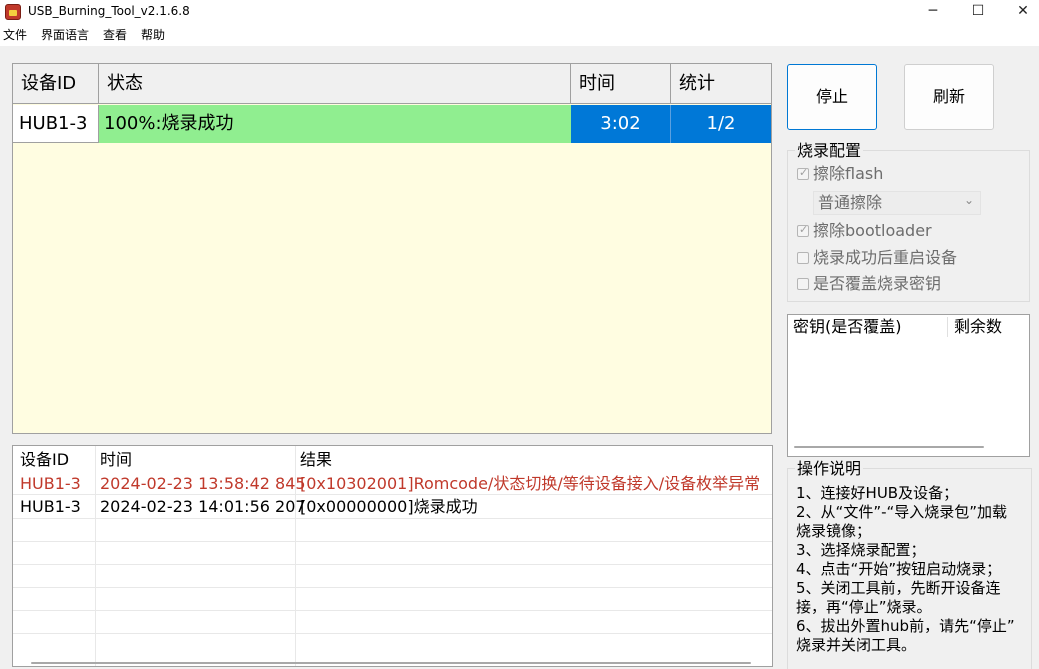 Image resolution: width=1039 pixels, height=669 pixels. I want to click on log-row-result: [0x10302001]Romcode/状态切换/等待设备接入/设备枚举异常, so click(530, 484).